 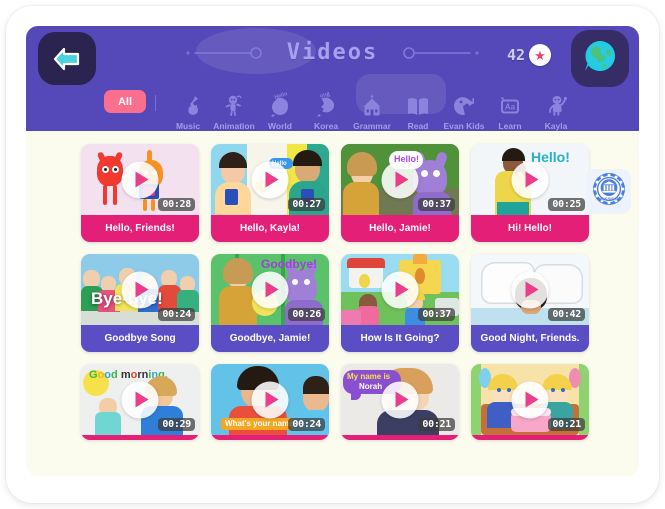 What do you see at coordinates (270, 228) in the screenshot?
I see `video-title: Hello, Kayla!` at bounding box center [270, 228].